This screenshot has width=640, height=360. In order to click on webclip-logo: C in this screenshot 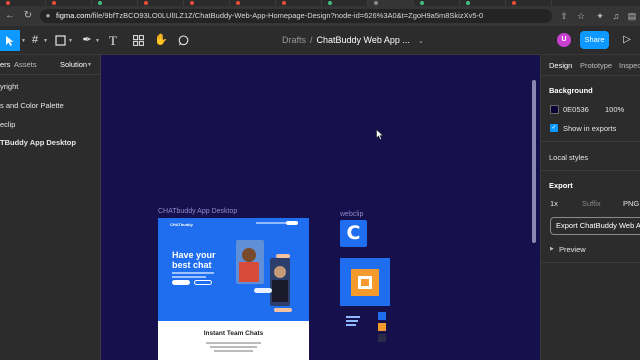, I will do `click(353, 233)`.